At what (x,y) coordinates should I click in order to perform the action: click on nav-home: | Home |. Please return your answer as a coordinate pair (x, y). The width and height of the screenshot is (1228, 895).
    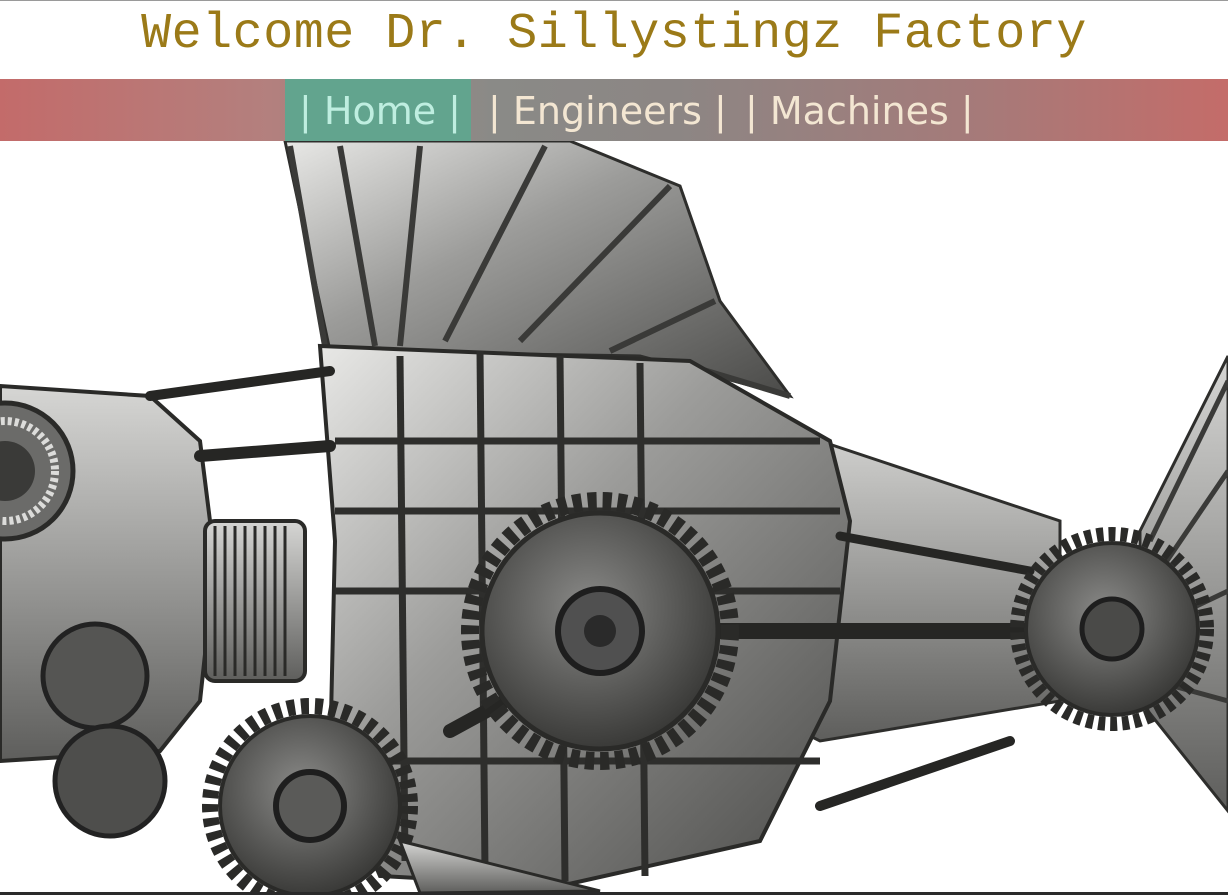
    Looking at the image, I should click on (378, 110).